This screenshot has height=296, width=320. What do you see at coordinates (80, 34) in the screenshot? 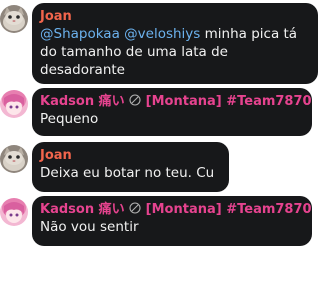
I see `mention-link: @Shapokaa` at bounding box center [80, 34].